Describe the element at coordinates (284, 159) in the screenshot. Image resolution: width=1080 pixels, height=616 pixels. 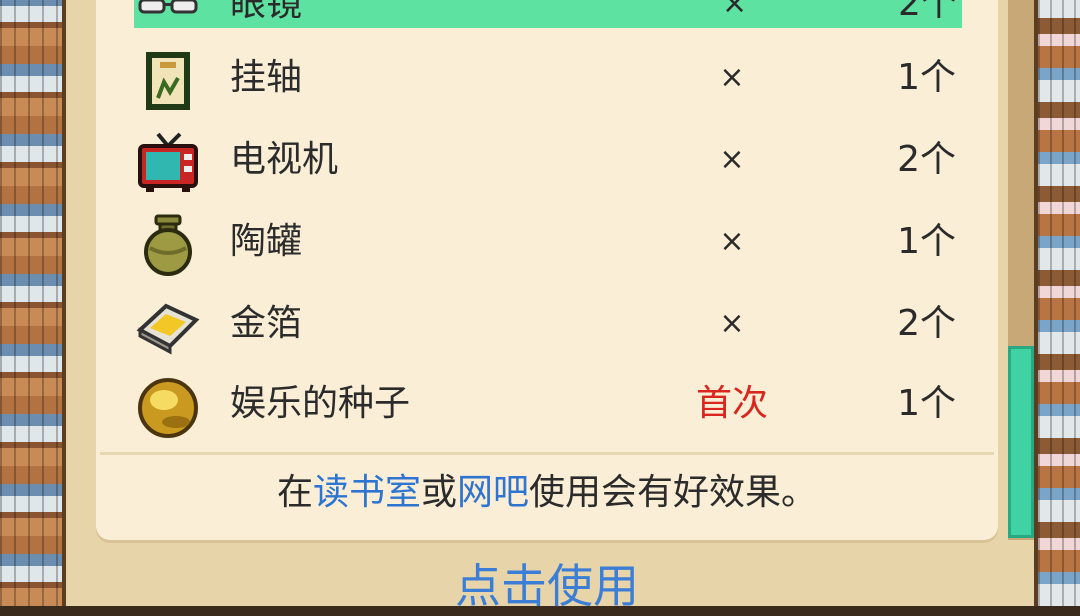
I see `item-name: 电视机` at that location.